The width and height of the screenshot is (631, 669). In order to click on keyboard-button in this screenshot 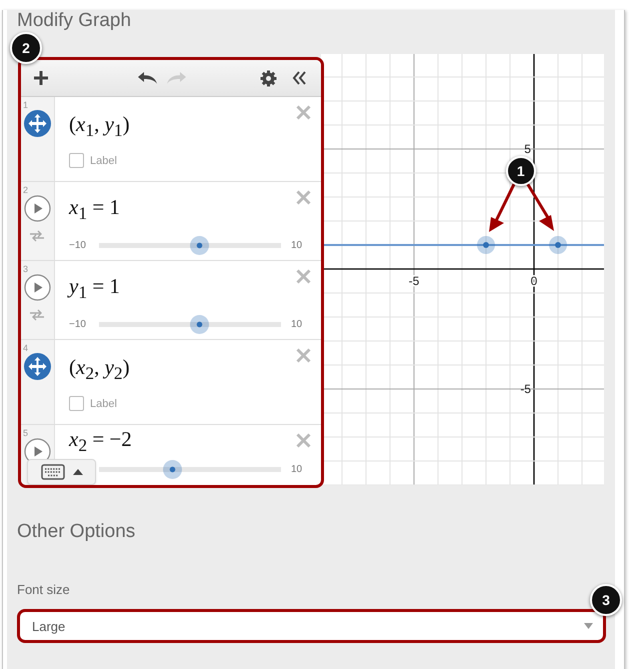, I will do `click(61, 472)`.